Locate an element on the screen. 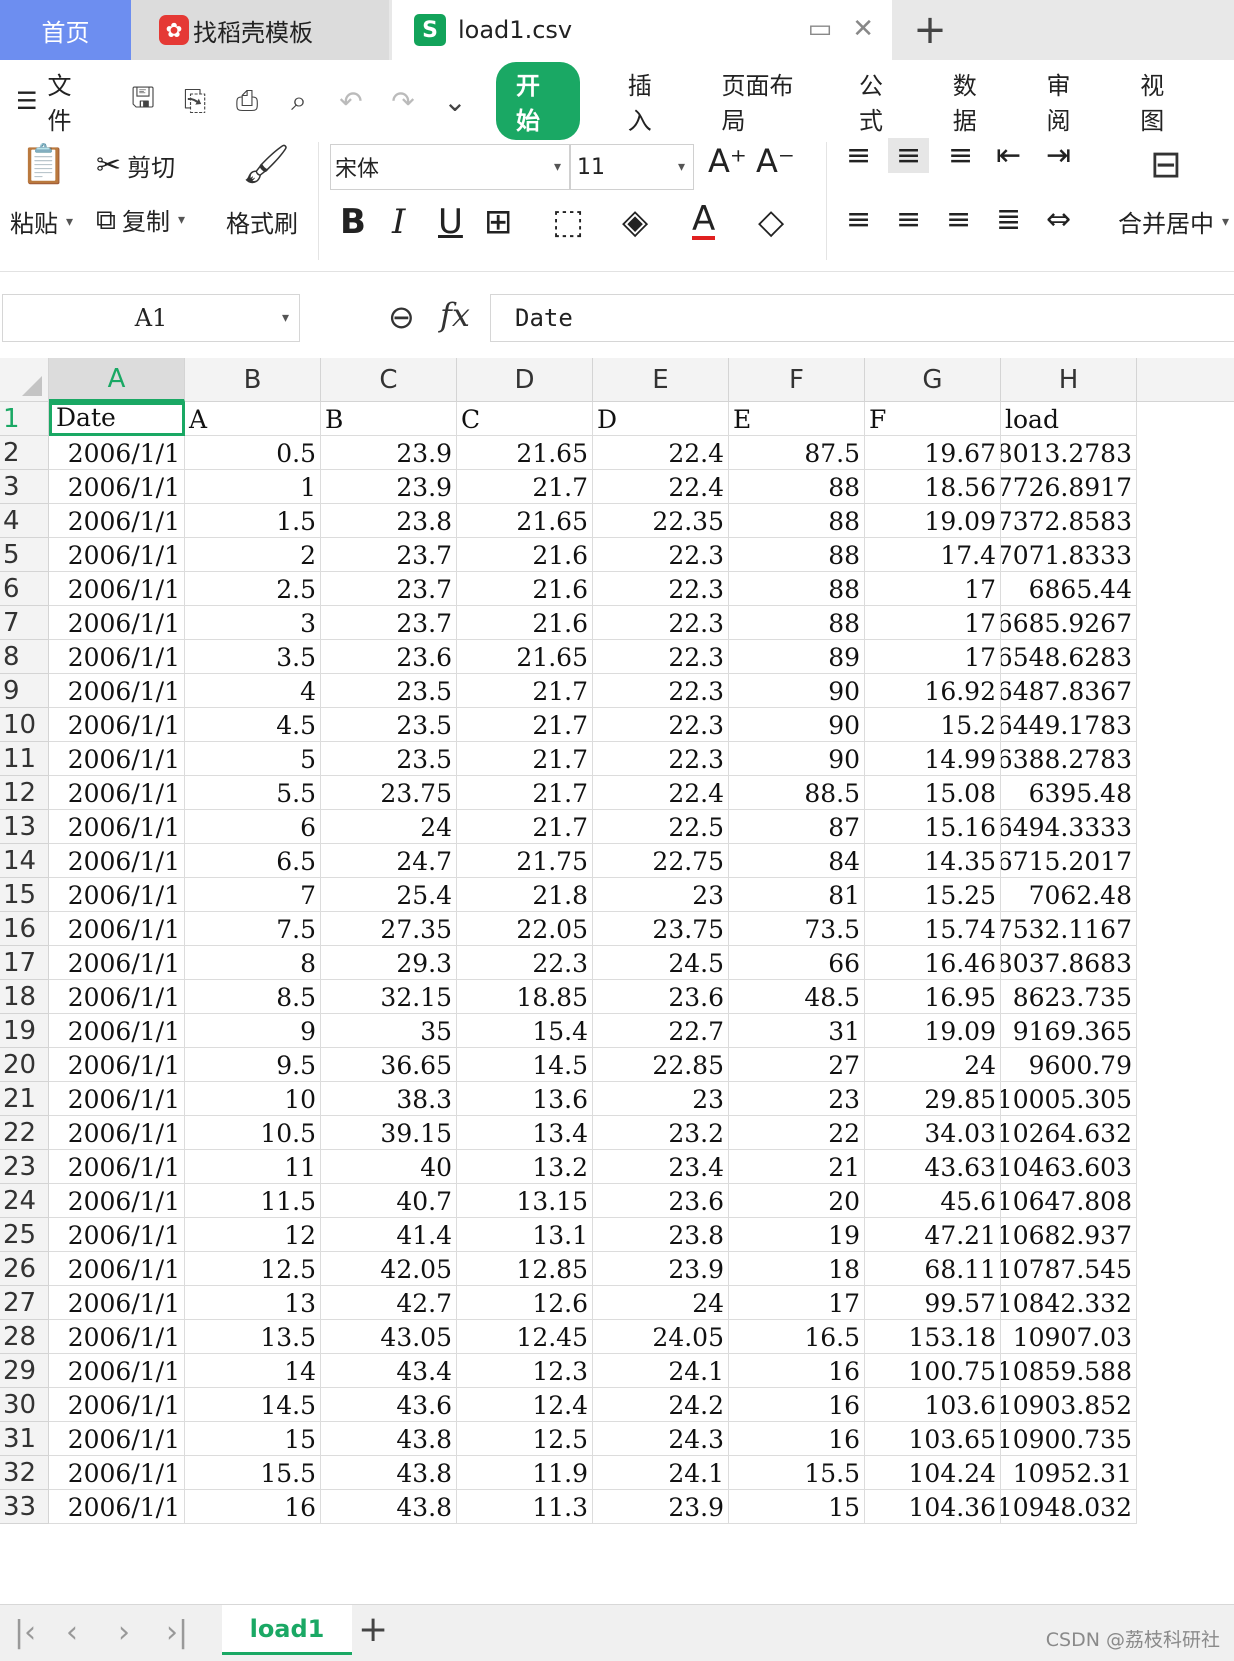 This screenshot has height=1661, width=1234. table-cell: 84 is located at coordinates (797, 861).